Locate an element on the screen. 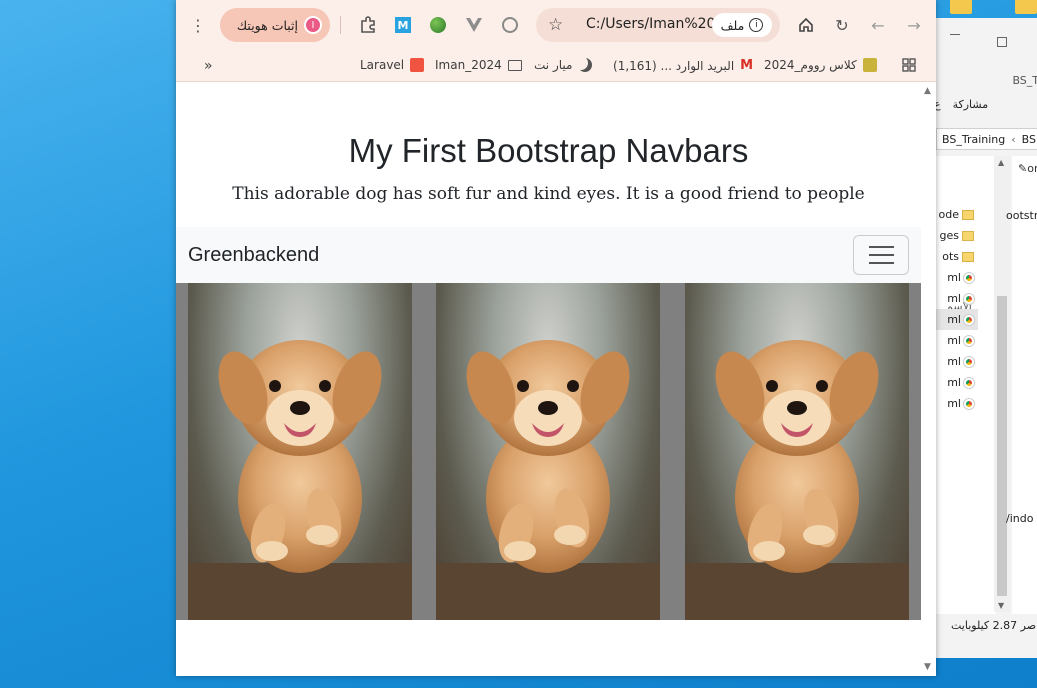 This screenshot has height=688, width=1037. profile-button: إثبات هويتك I is located at coordinates (275, 25).